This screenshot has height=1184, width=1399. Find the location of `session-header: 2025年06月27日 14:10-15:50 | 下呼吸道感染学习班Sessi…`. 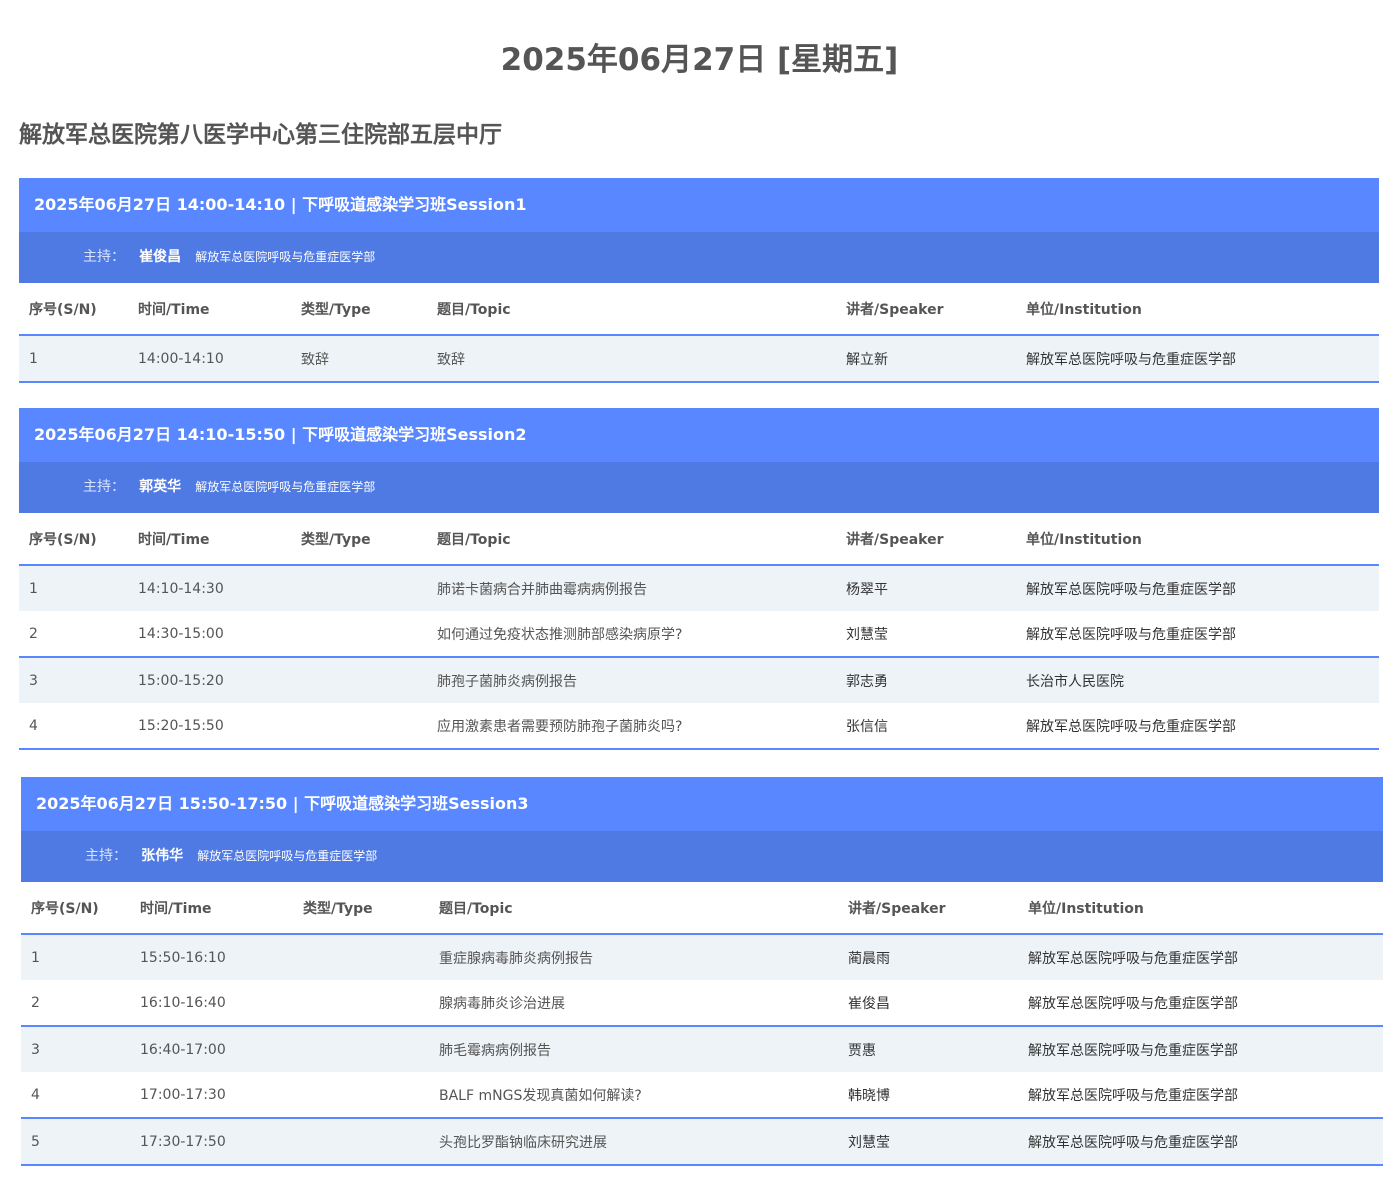

session-header: 2025年06月27日 14:10-15:50 | 下呼吸道感染学习班Sessi… is located at coordinates (699, 435).